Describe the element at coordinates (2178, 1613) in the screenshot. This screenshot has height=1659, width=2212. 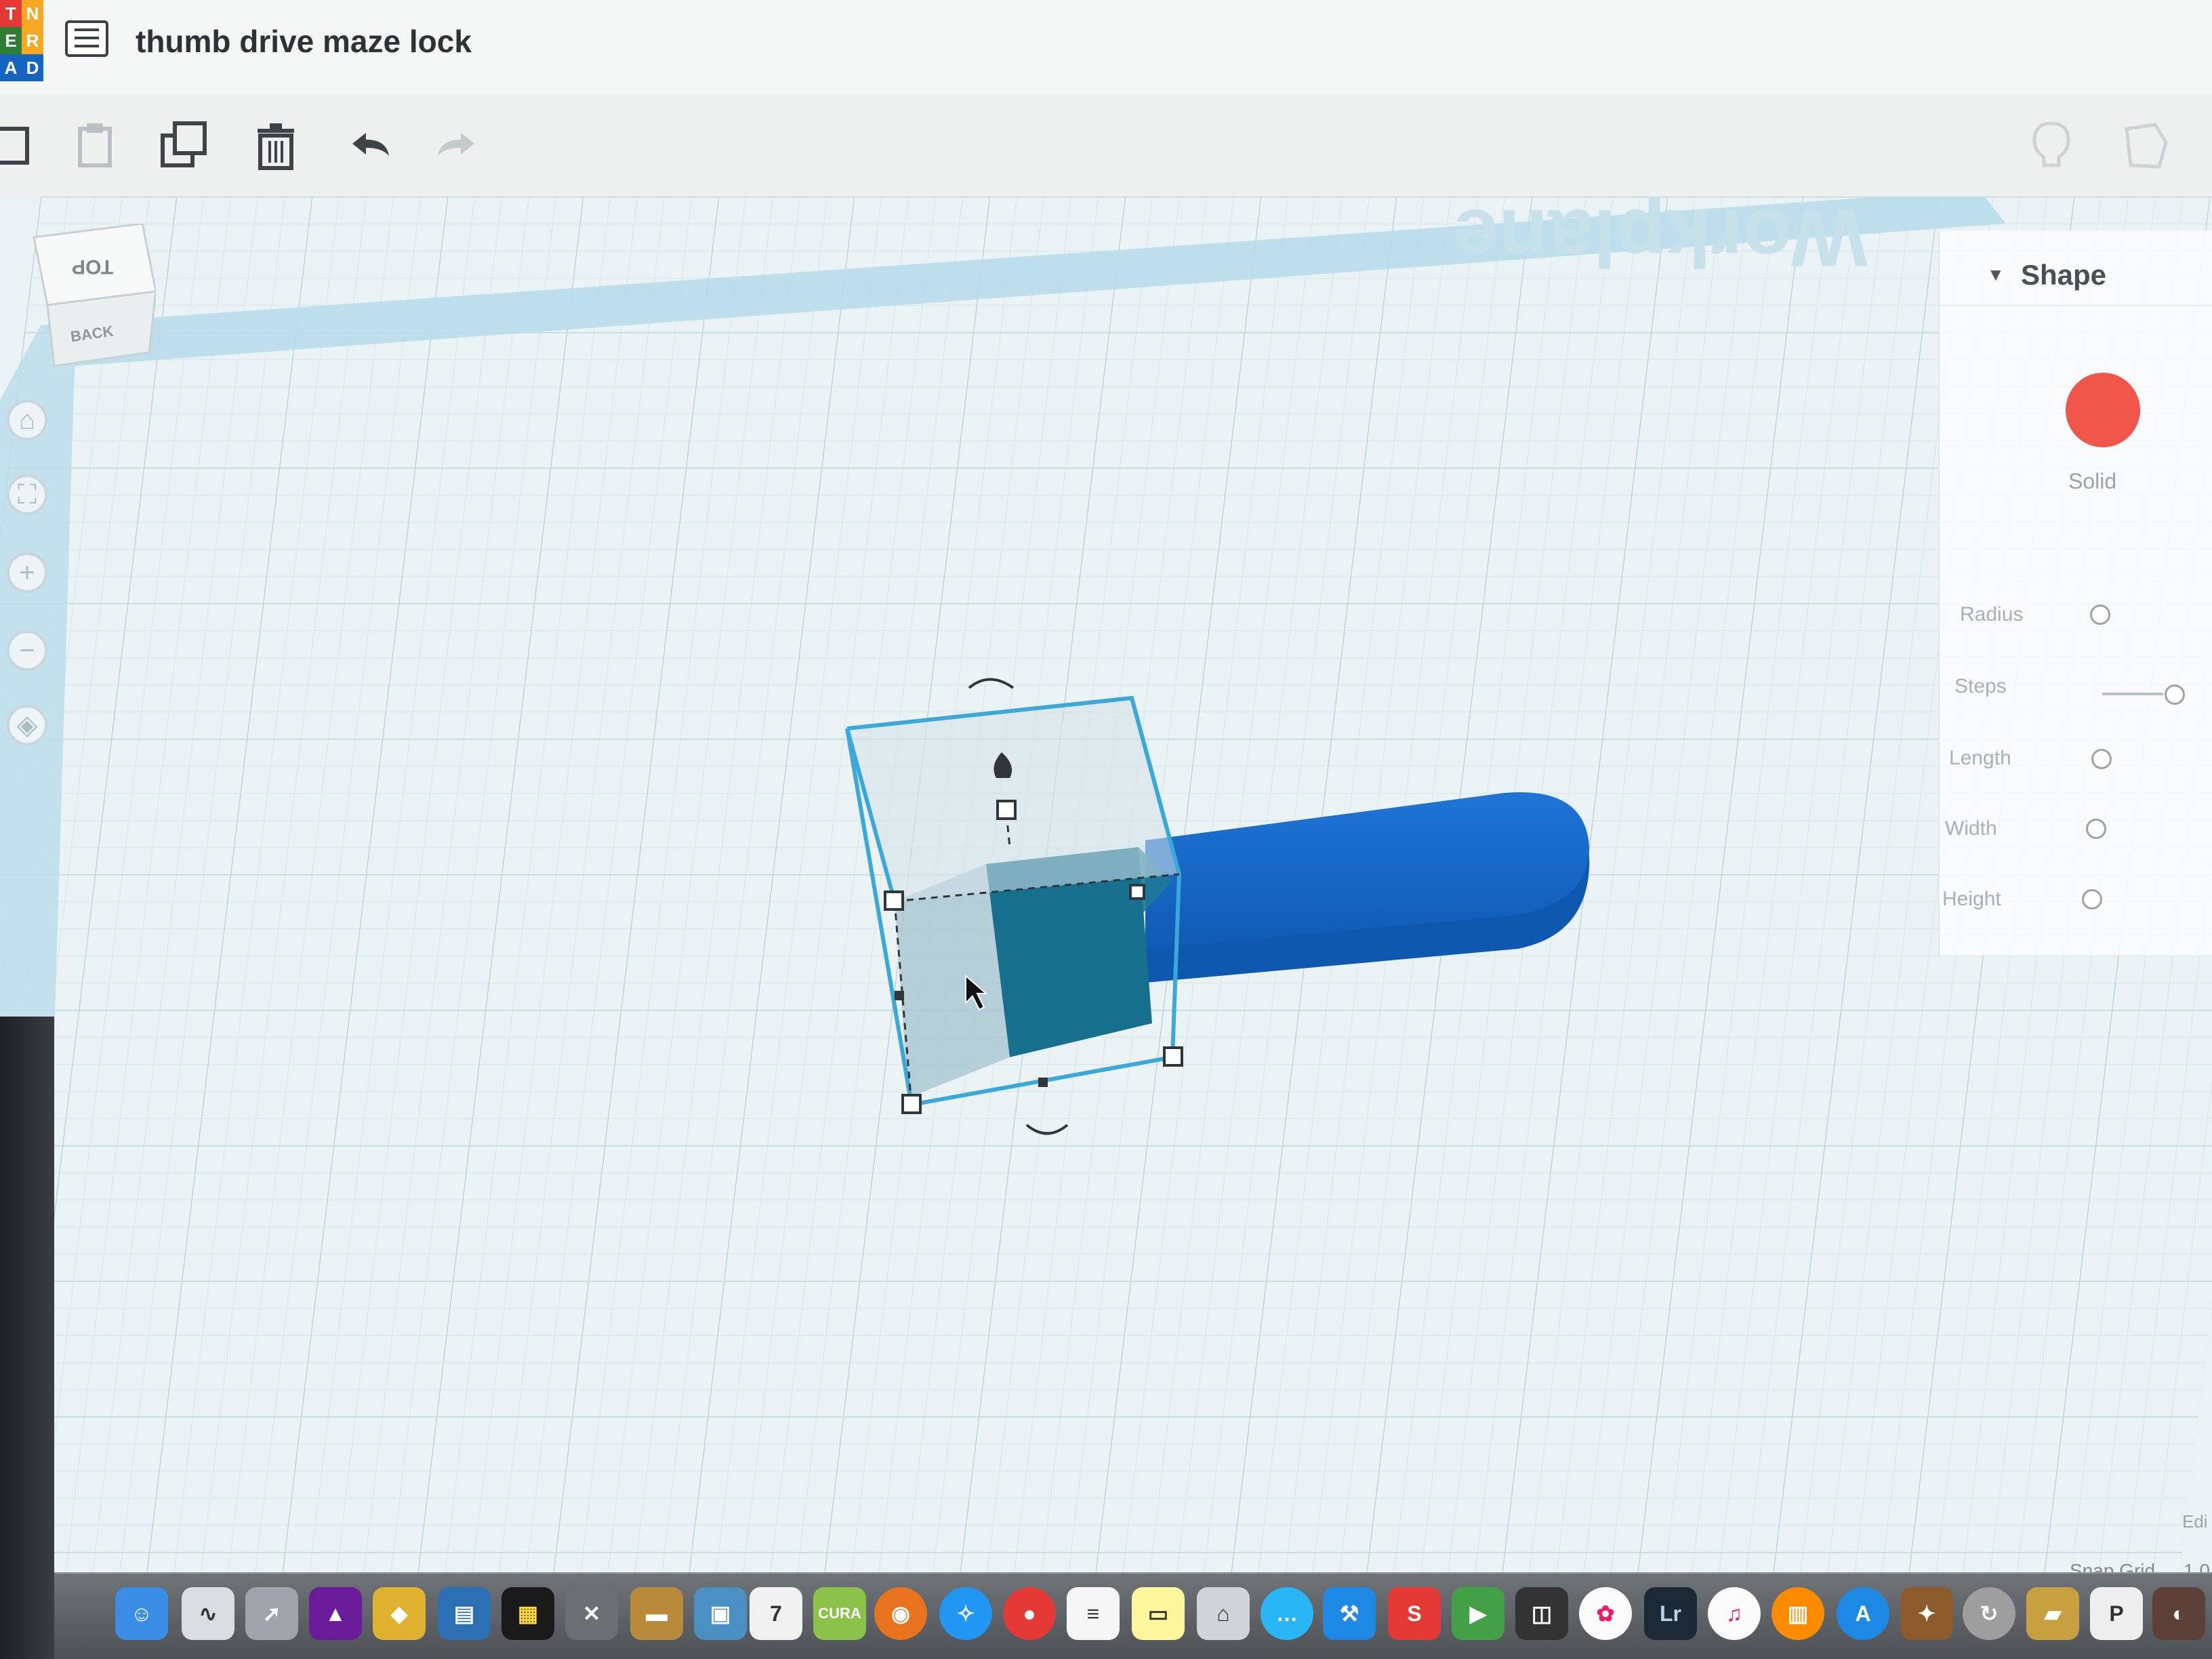
I see `app-icon: ◐` at that location.